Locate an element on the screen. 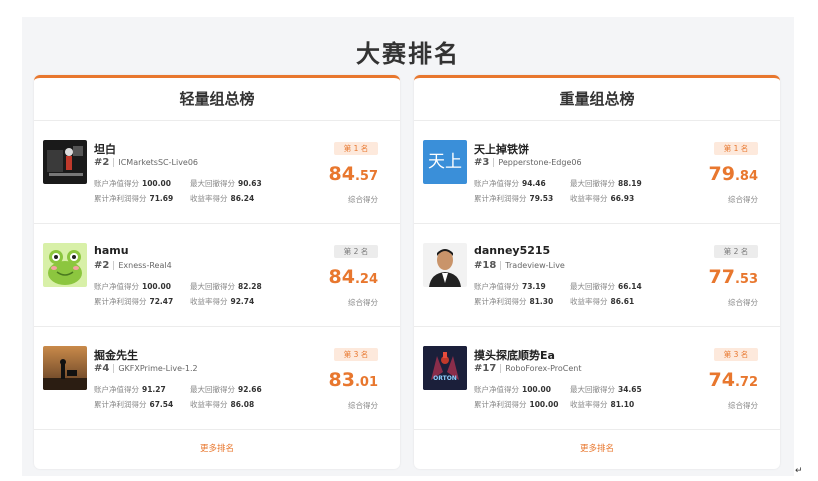 Image resolution: width=818 pixels, height=481 pixels. total-score: 77.53 is located at coordinates (733, 277).